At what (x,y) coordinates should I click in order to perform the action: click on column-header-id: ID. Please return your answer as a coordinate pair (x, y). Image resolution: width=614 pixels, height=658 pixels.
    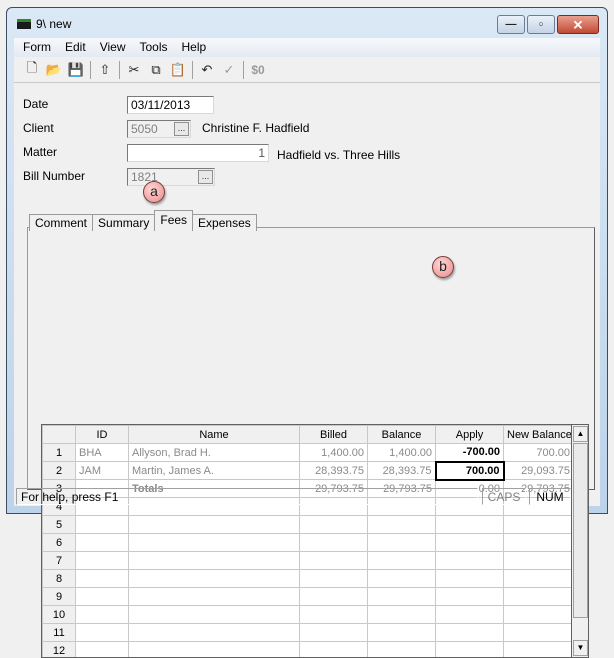
    Looking at the image, I should click on (102, 435).